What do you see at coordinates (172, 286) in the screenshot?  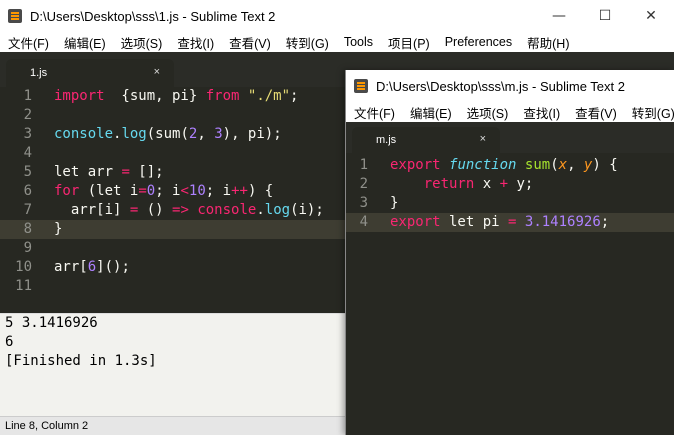 I see `code-line: 11` at bounding box center [172, 286].